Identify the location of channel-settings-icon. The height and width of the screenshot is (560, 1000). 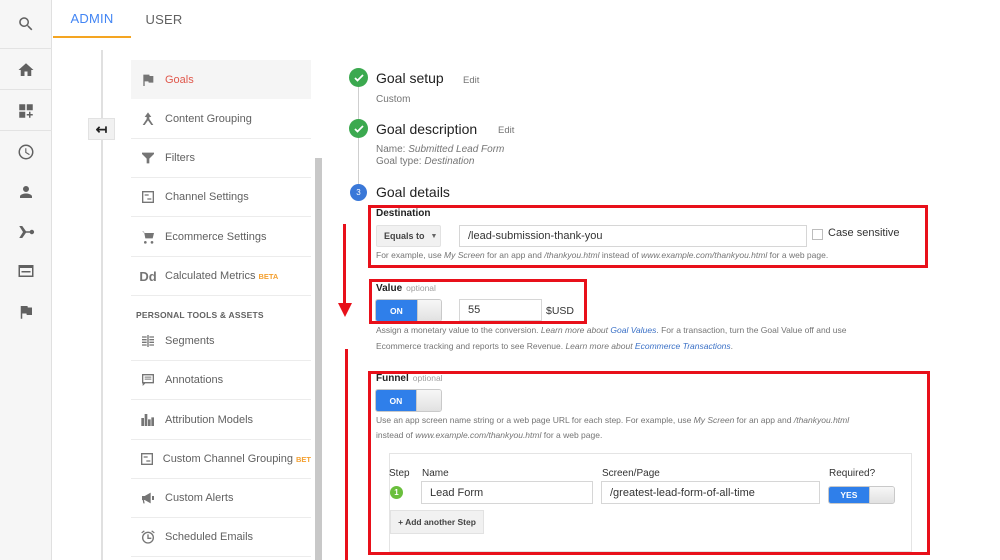
(148, 197).